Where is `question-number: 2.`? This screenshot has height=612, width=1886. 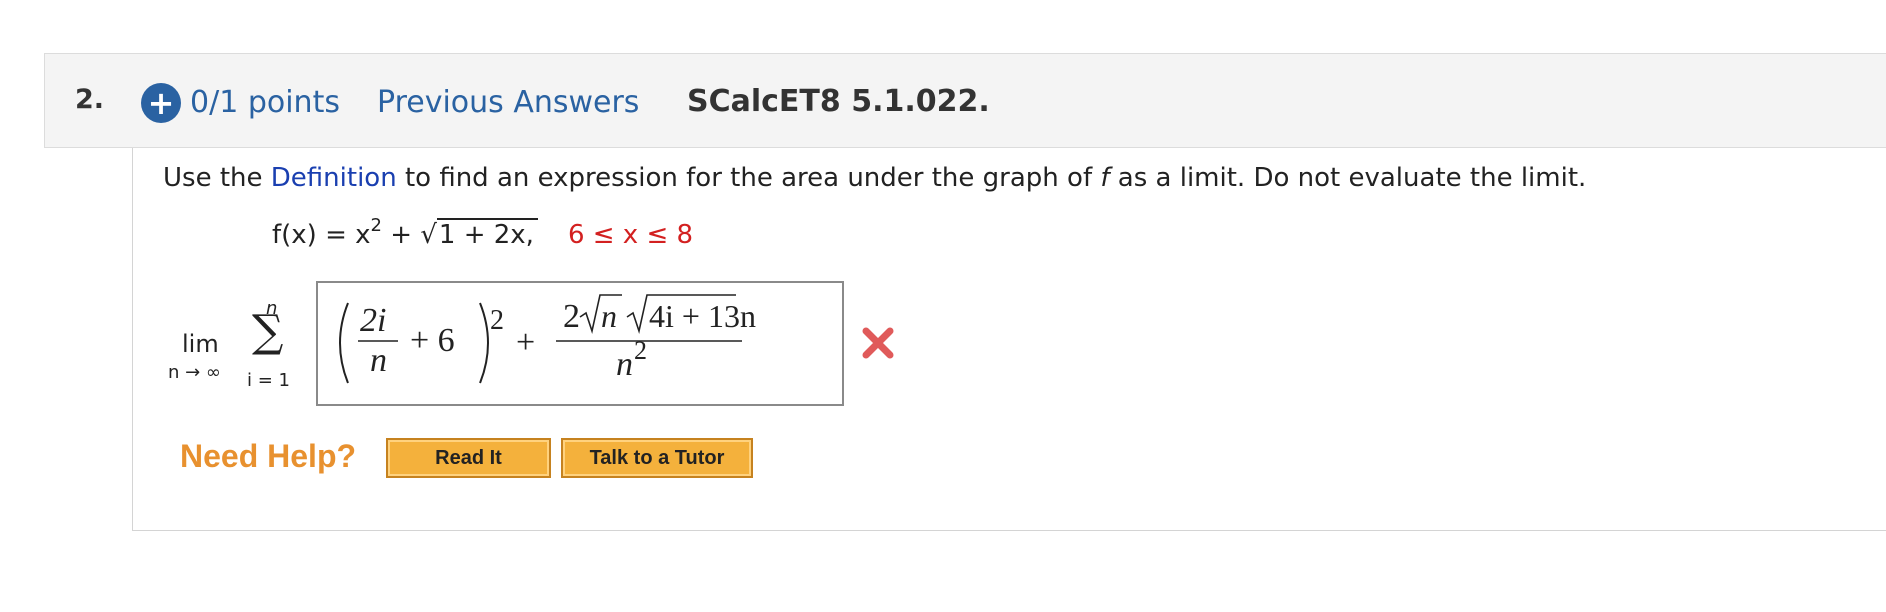
question-number: 2. is located at coordinates (90, 99).